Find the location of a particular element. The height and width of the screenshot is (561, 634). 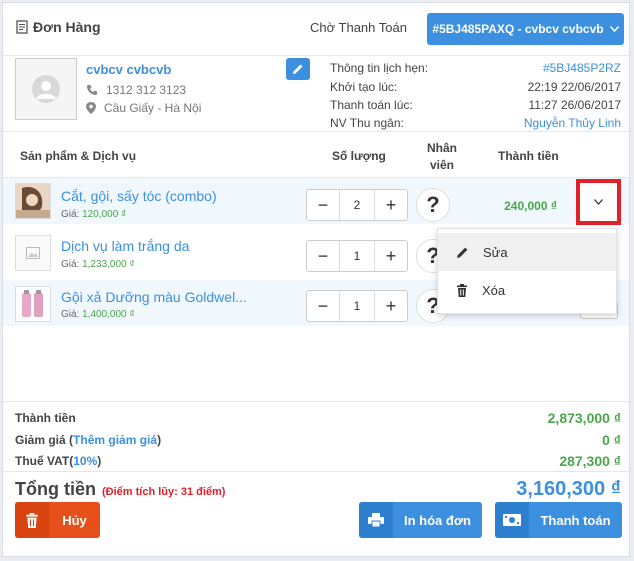

product-price-row: Giá: 1,233,000 ₫ is located at coordinates (98, 264).